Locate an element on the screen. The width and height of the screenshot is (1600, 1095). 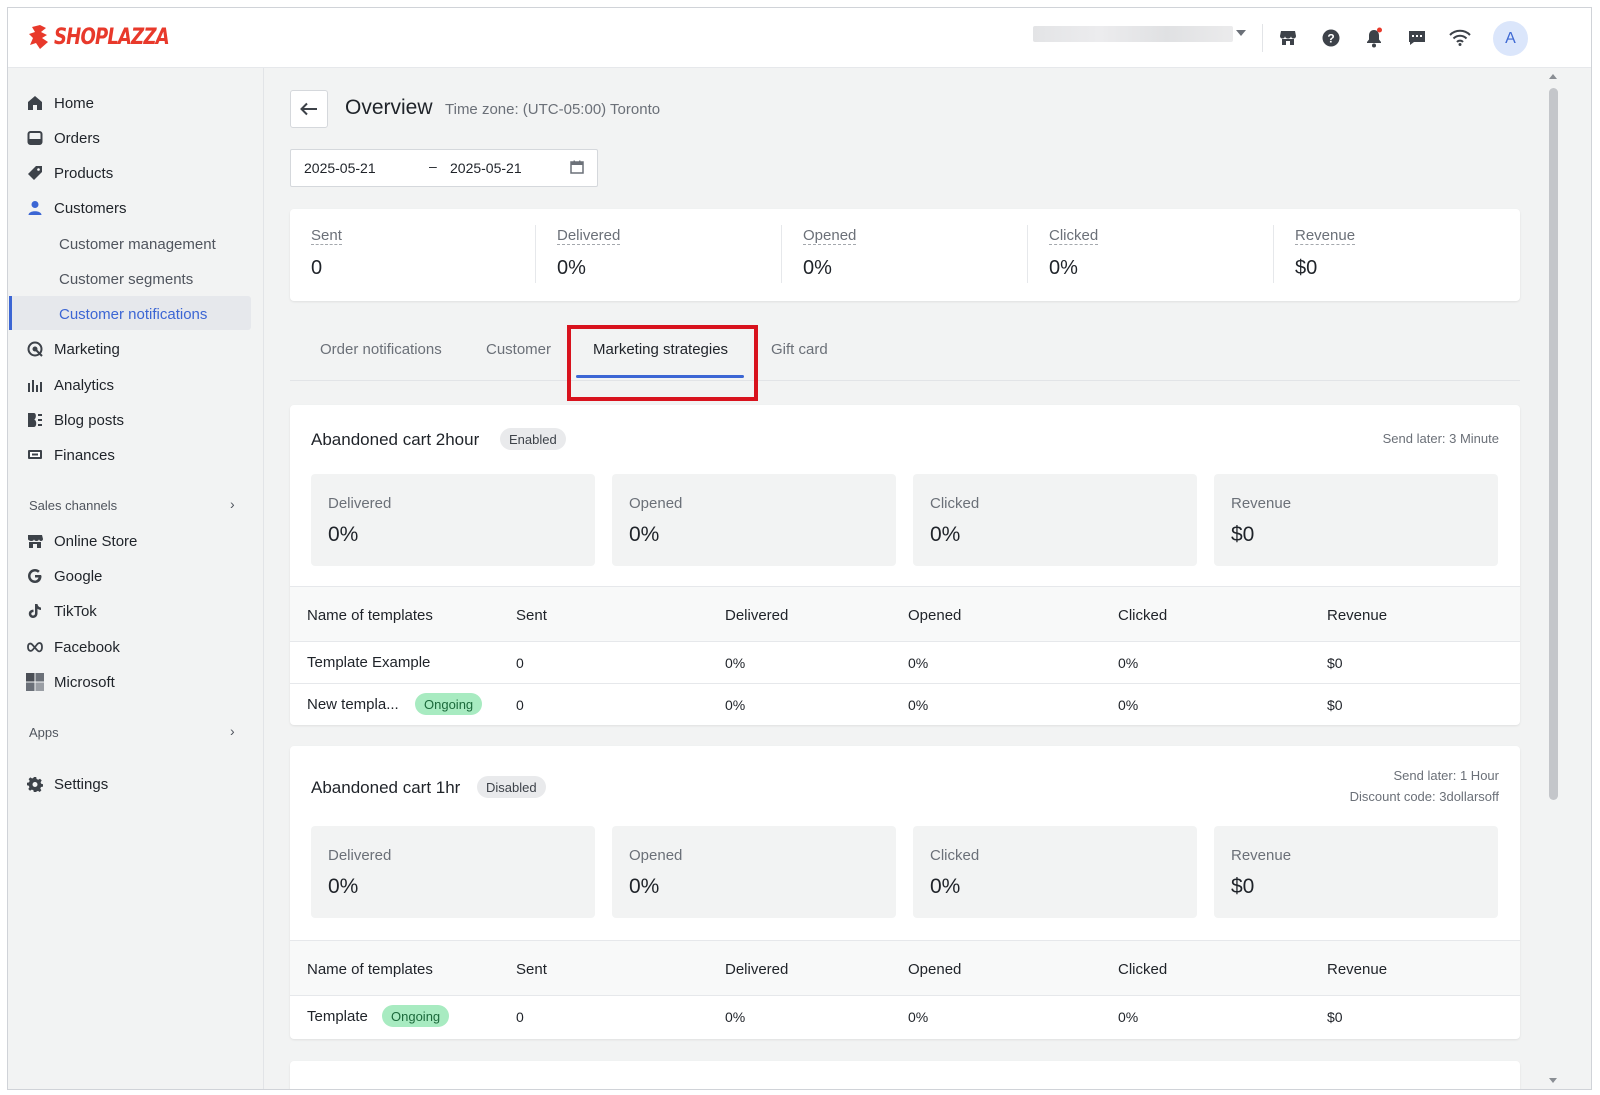
microsoft-icon is located at coordinates (35, 682).